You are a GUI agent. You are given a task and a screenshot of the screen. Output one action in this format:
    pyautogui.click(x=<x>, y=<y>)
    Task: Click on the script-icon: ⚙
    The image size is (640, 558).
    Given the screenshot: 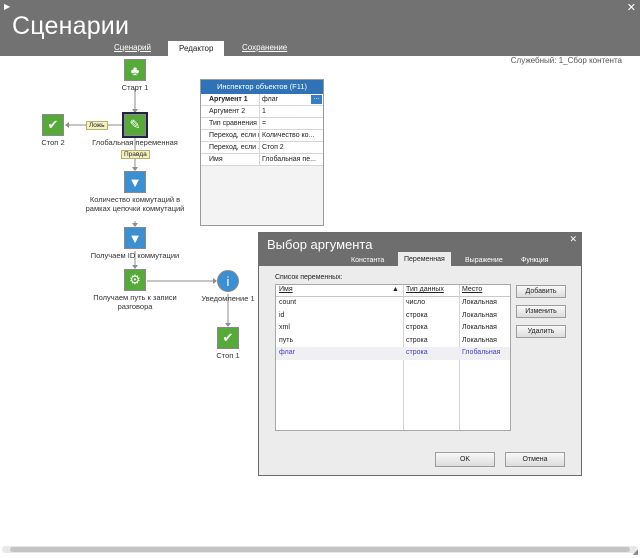 What is the action you would take?
    pyautogui.click(x=135, y=280)
    